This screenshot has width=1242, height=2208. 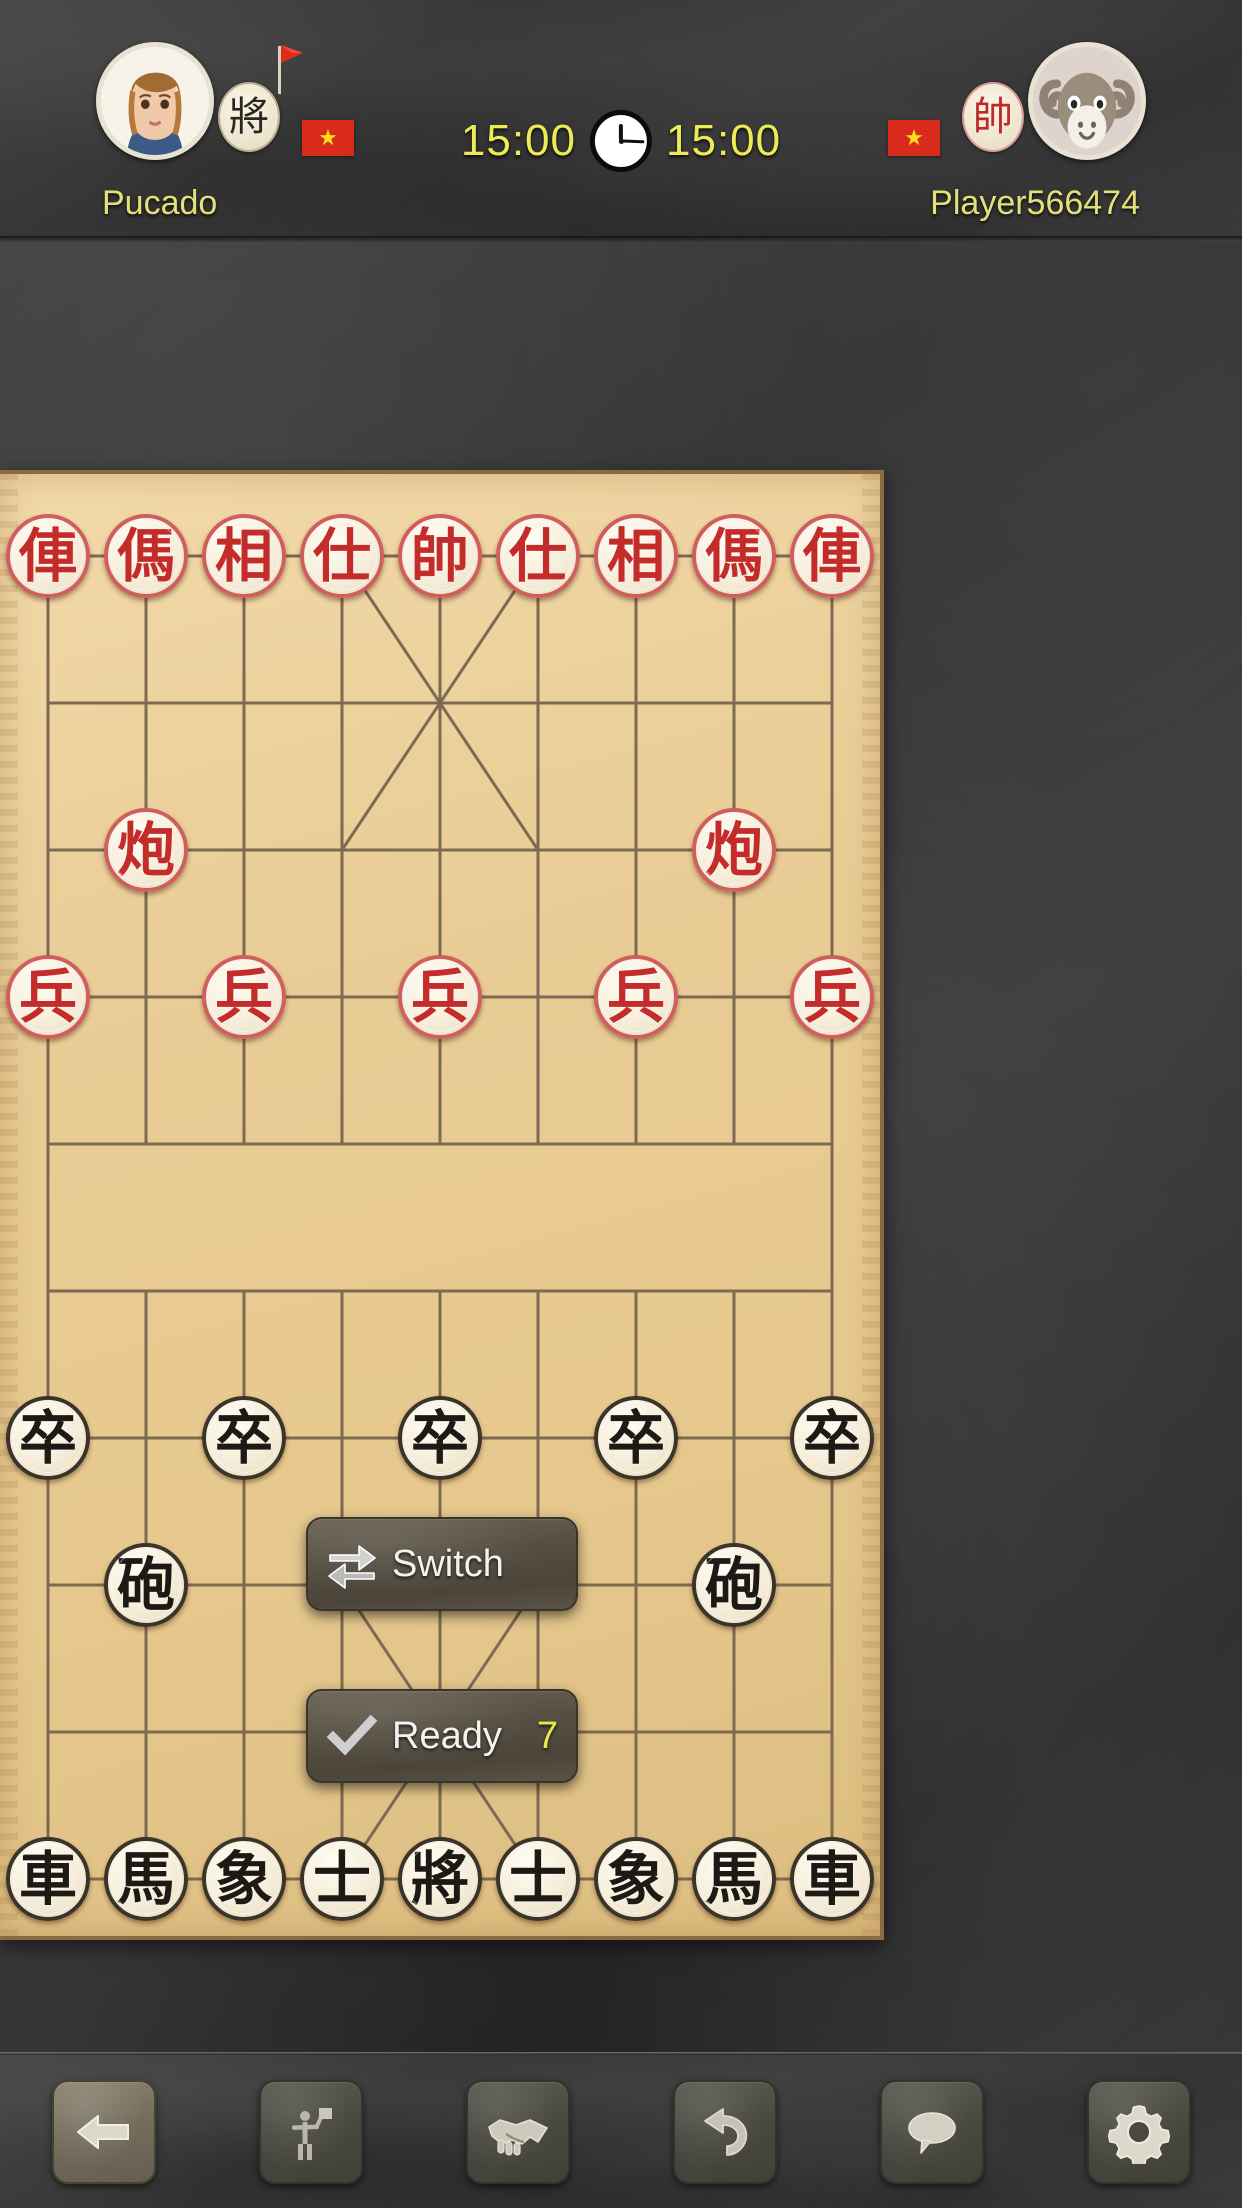 I want to click on top-player-bar: 將 ★ Pucado 15:00 15:00 帥 ★ Player566474, so click(x=621, y=121).